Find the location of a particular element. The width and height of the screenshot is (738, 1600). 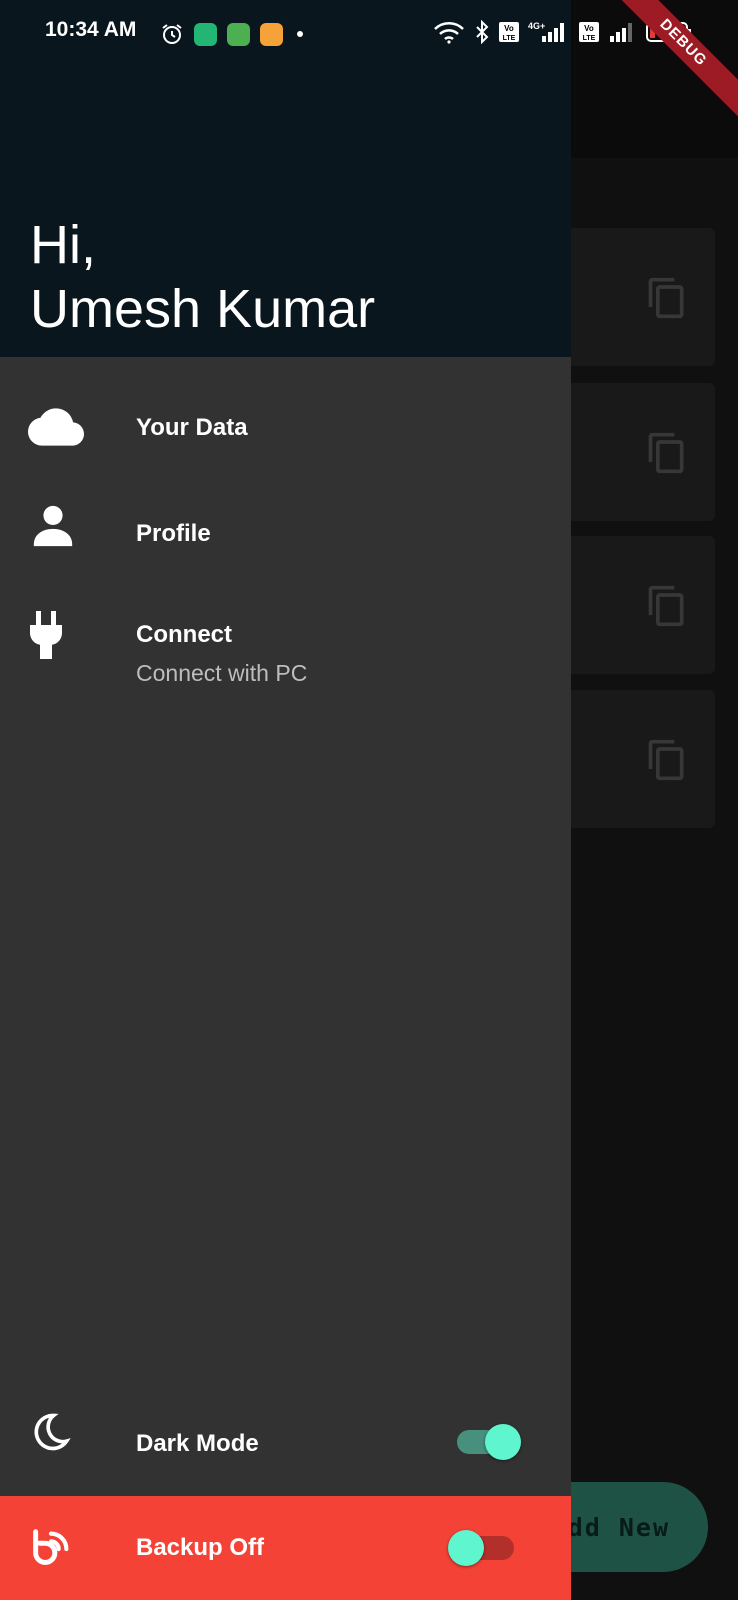

backup-toggle is located at coordinates (483, 1548).